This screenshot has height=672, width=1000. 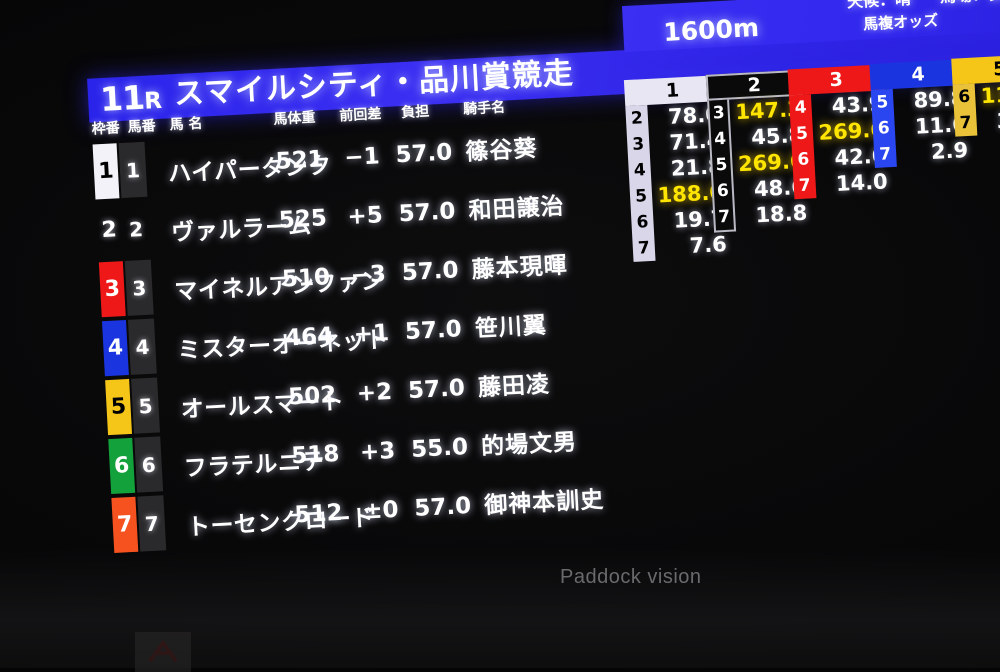 I want to click on weight-diff: −1, so click(x=362, y=157).